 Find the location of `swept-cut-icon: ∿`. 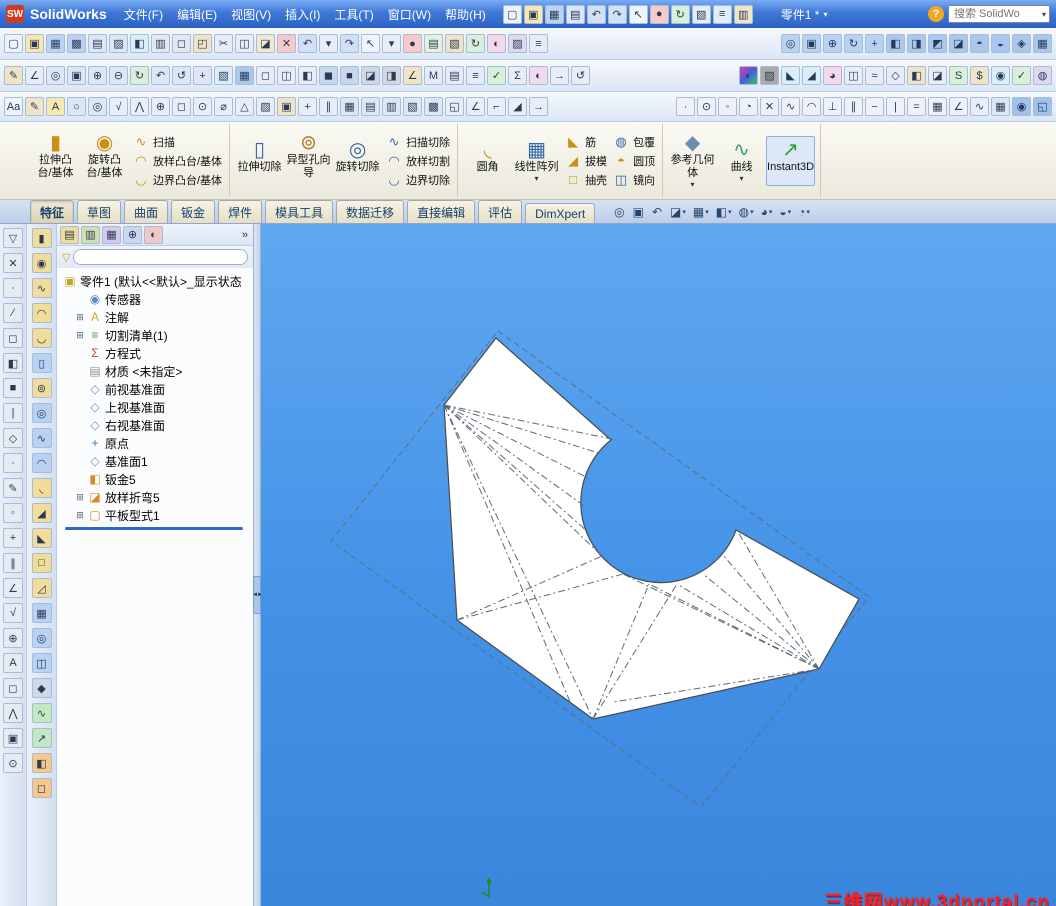

swept-cut-icon: ∿ is located at coordinates (41, 438).